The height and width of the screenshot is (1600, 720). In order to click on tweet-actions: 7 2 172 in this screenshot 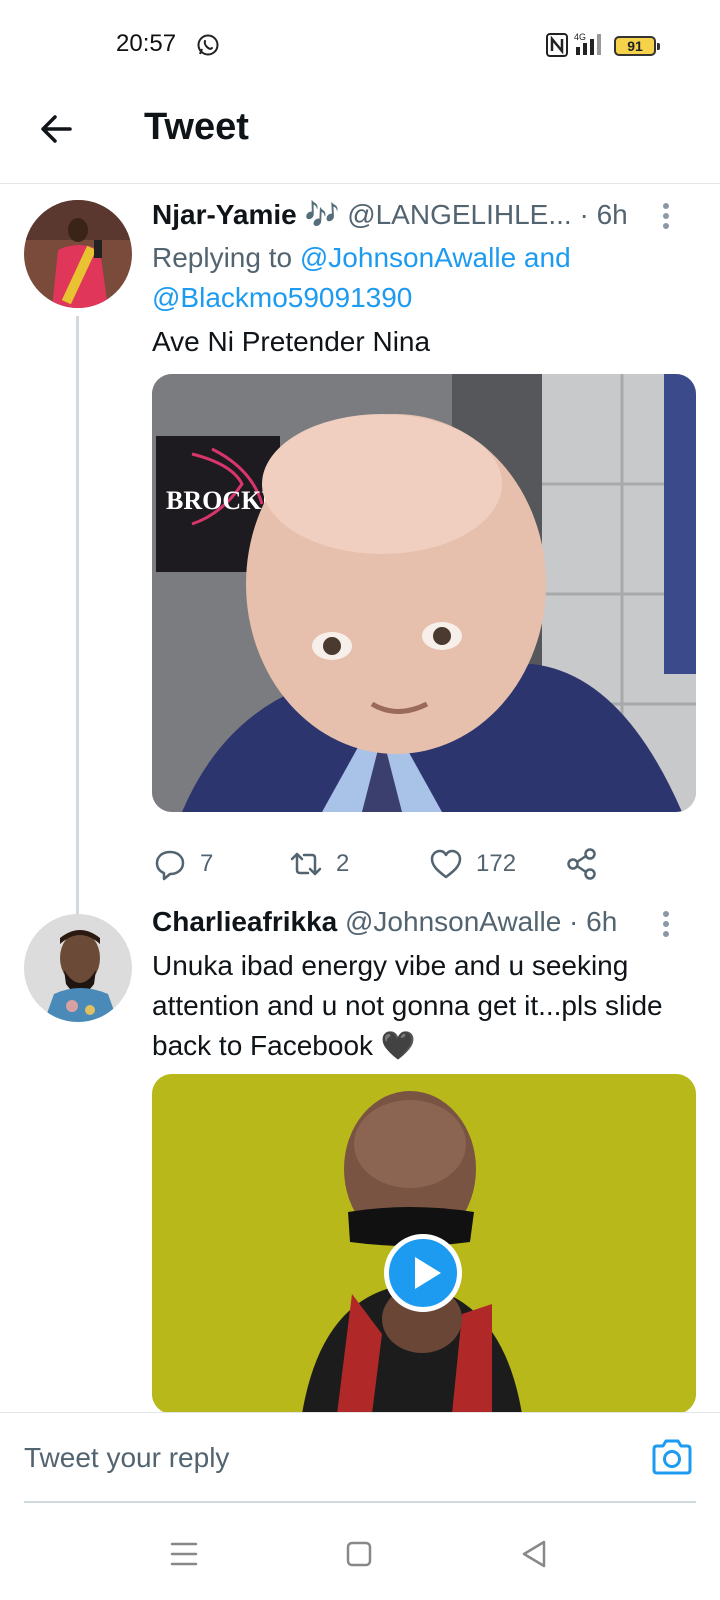, I will do `click(422, 871)`.